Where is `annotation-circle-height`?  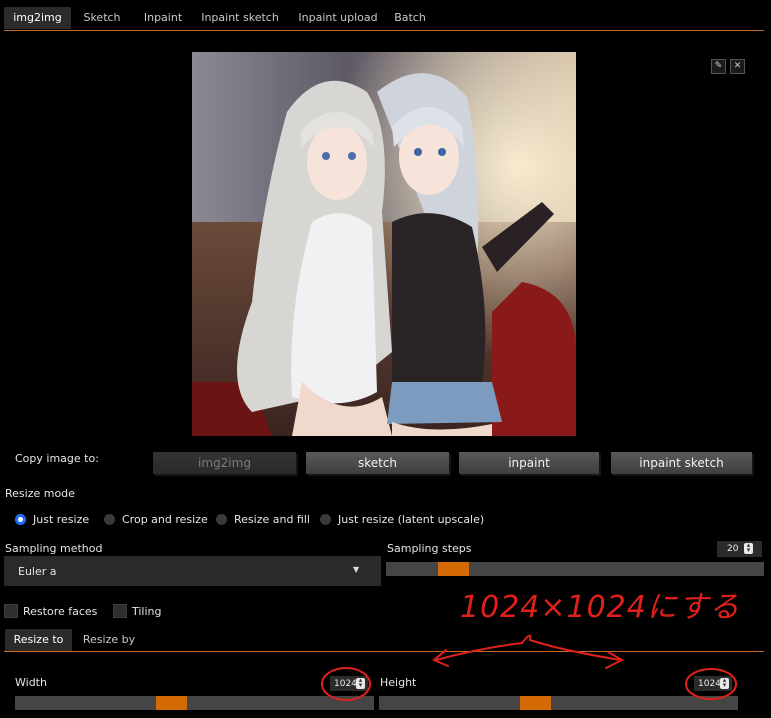
annotation-circle-height is located at coordinates (711, 684).